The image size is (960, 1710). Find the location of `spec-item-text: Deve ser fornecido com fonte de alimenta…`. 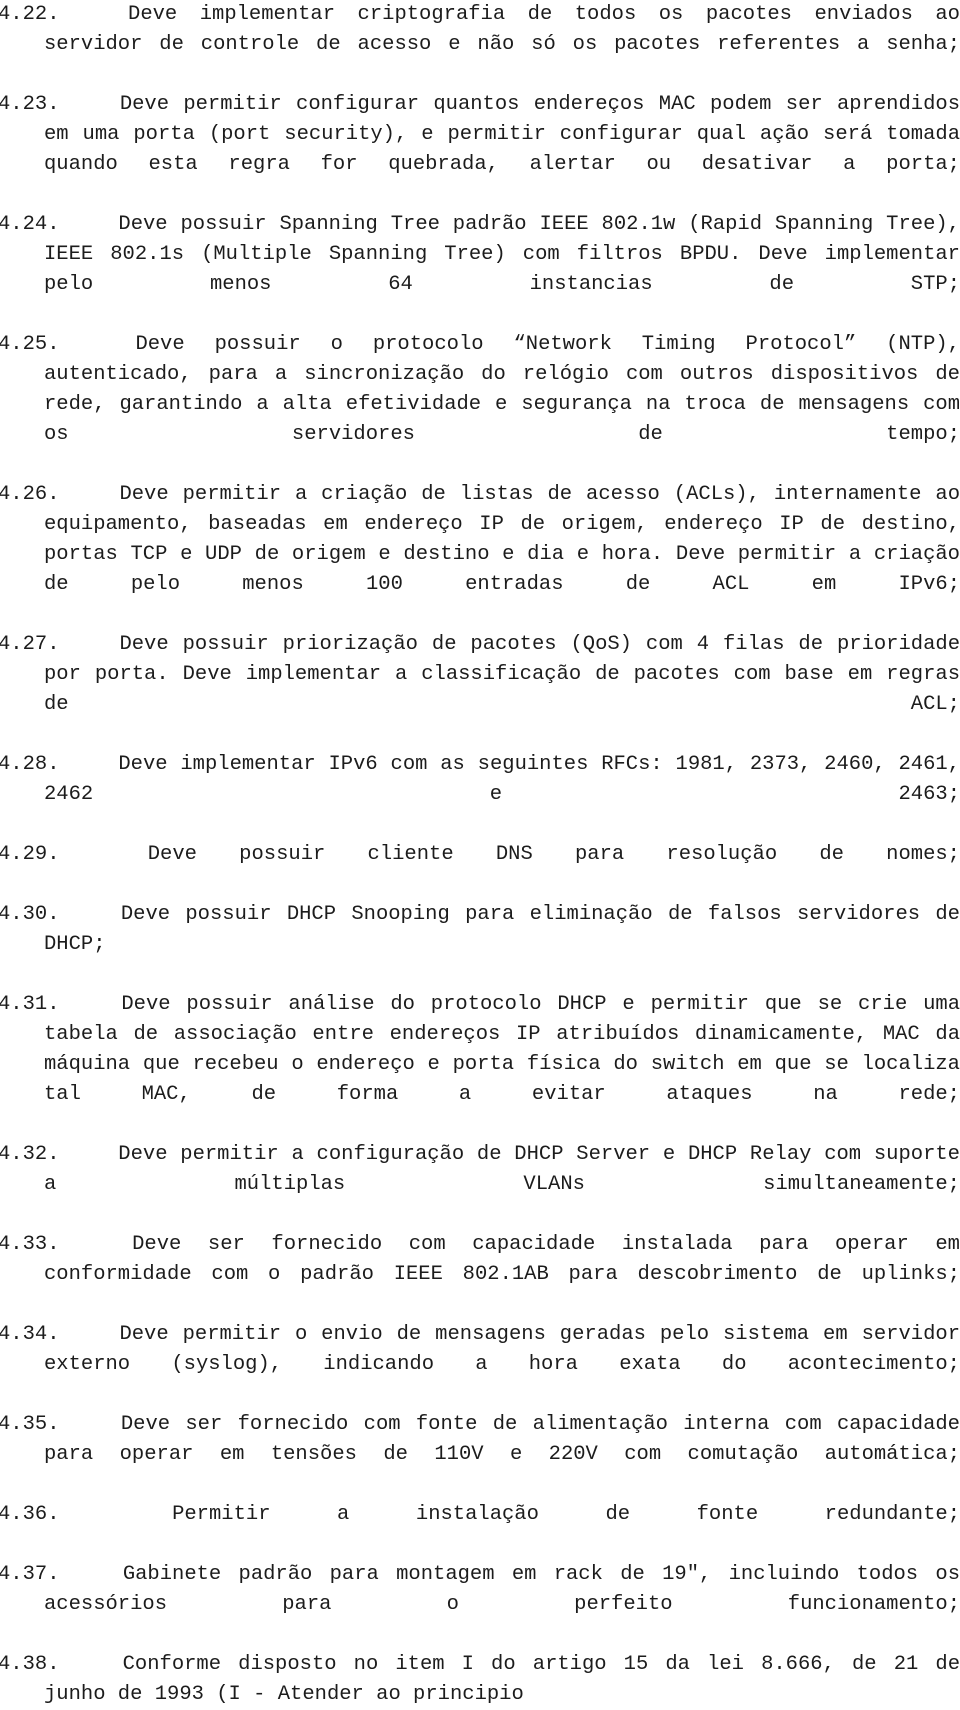

spec-item-text: Deve ser fornecido com fonte de alimenta… is located at coordinates (502, 1439).